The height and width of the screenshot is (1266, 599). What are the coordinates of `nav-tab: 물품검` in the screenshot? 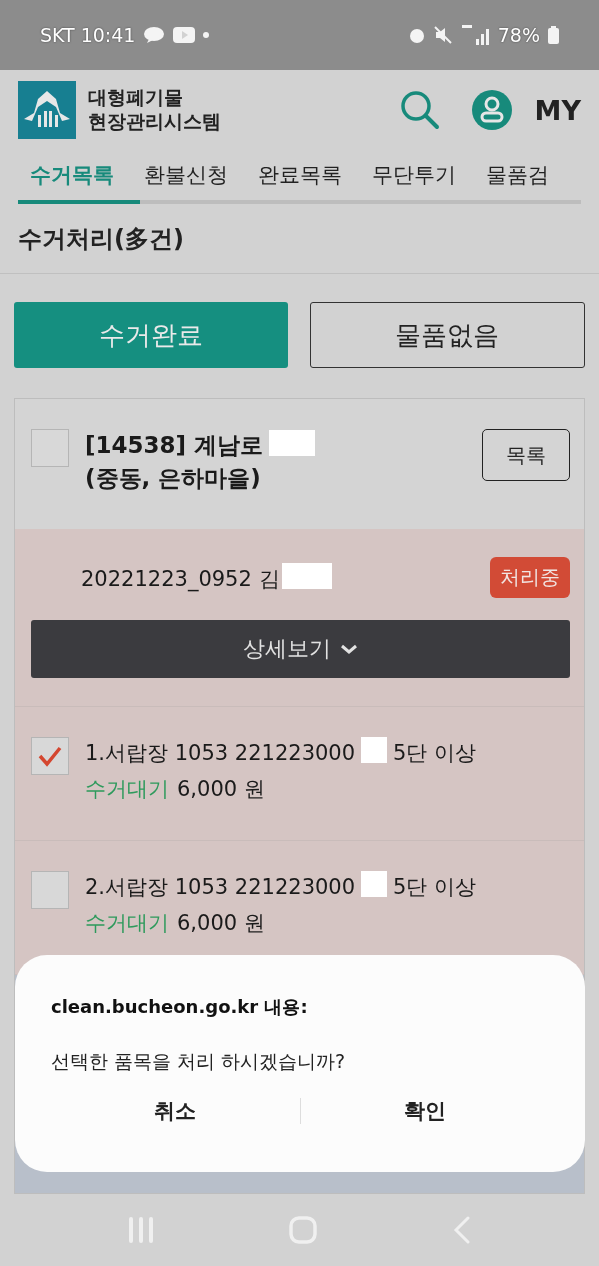 It's located at (517, 175).